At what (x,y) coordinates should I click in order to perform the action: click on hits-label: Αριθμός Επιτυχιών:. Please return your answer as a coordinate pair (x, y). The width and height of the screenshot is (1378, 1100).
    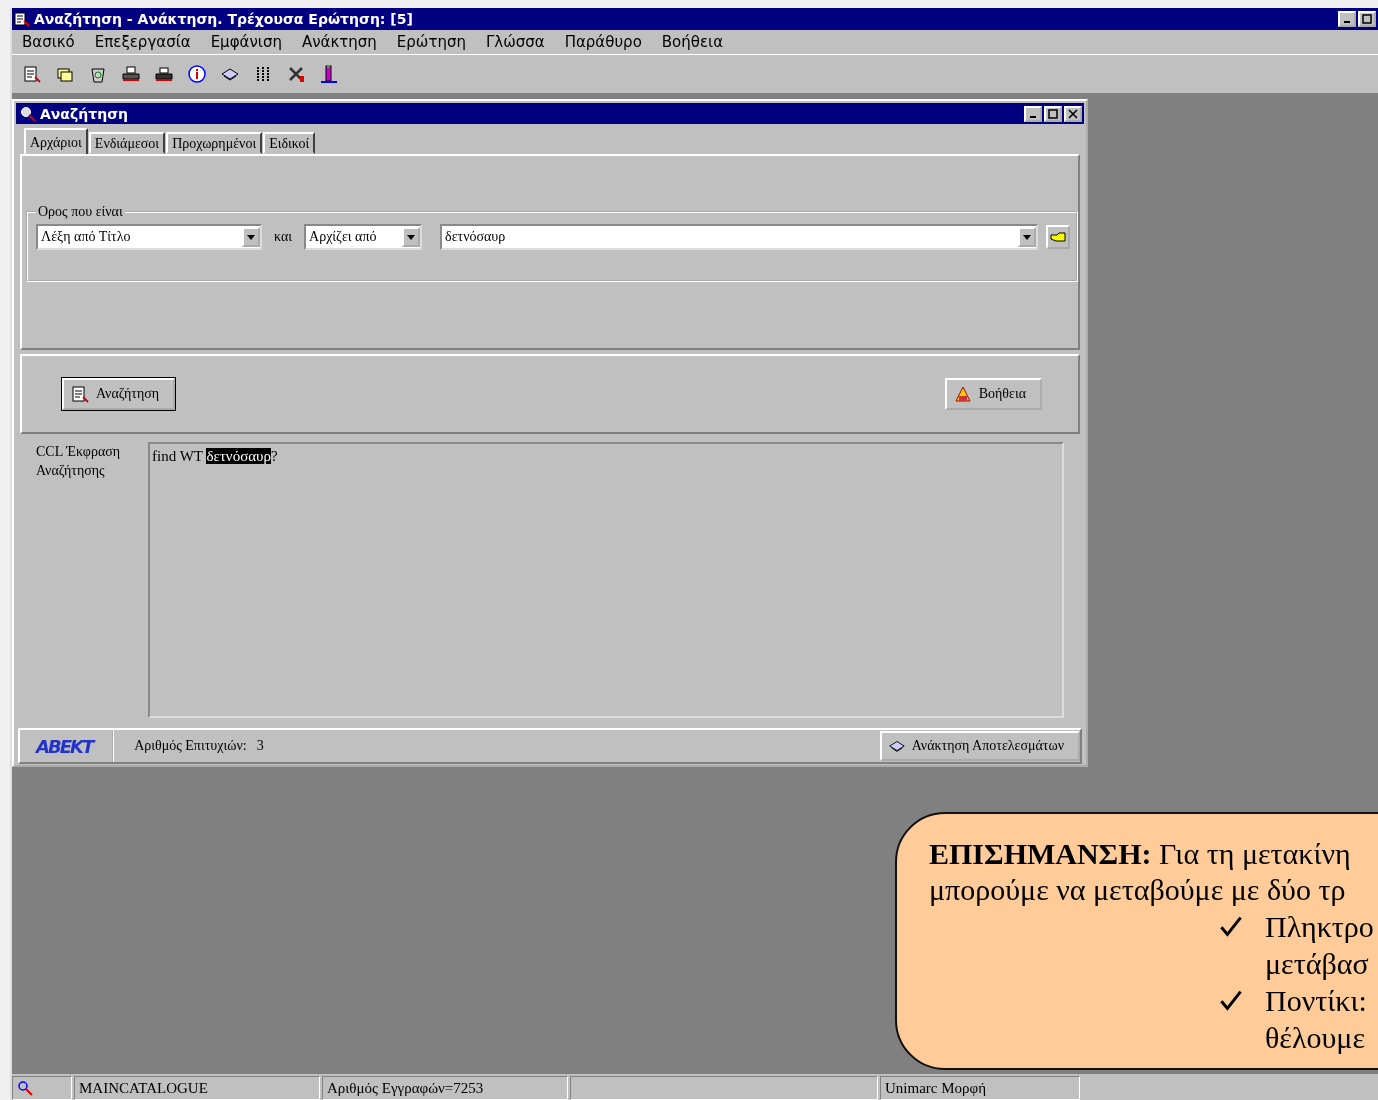
    Looking at the image, I should click on (190, 746).